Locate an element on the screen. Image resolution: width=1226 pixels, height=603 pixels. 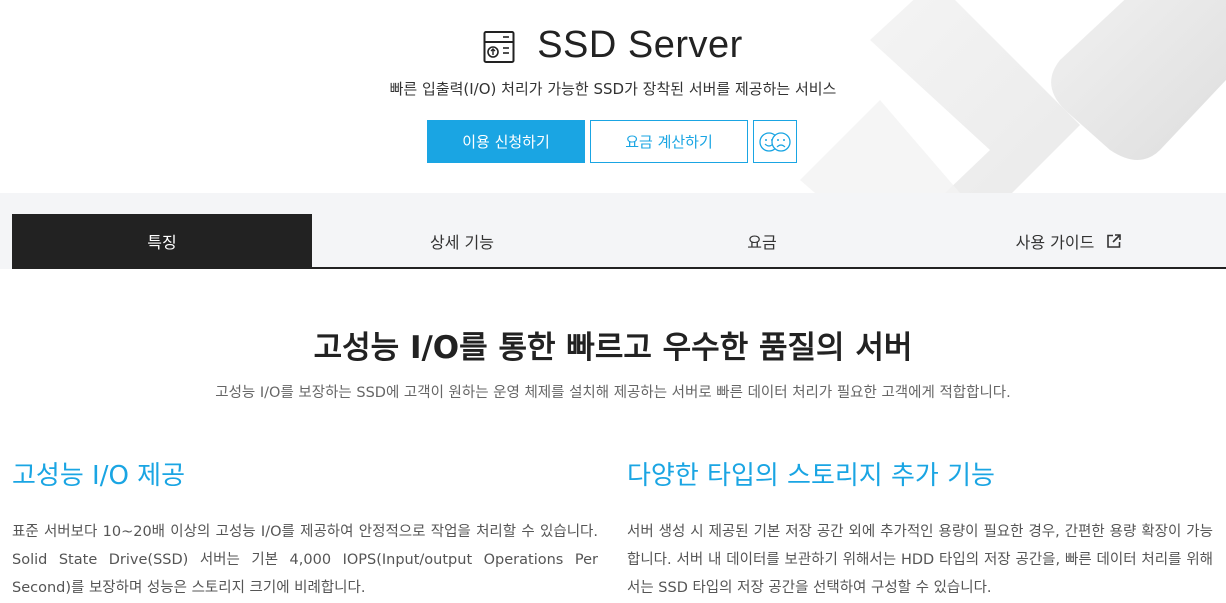
hero-button-group: 이용 신청하기 요금 계산하기 is located at coordinates (612, 141).